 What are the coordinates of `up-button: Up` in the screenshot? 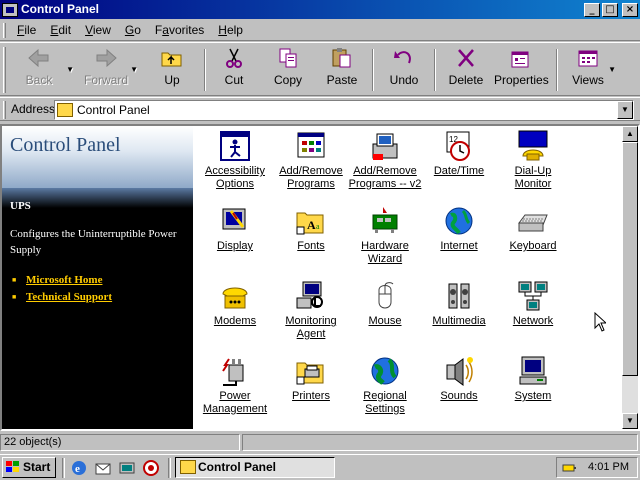 It's located at (172, 70).